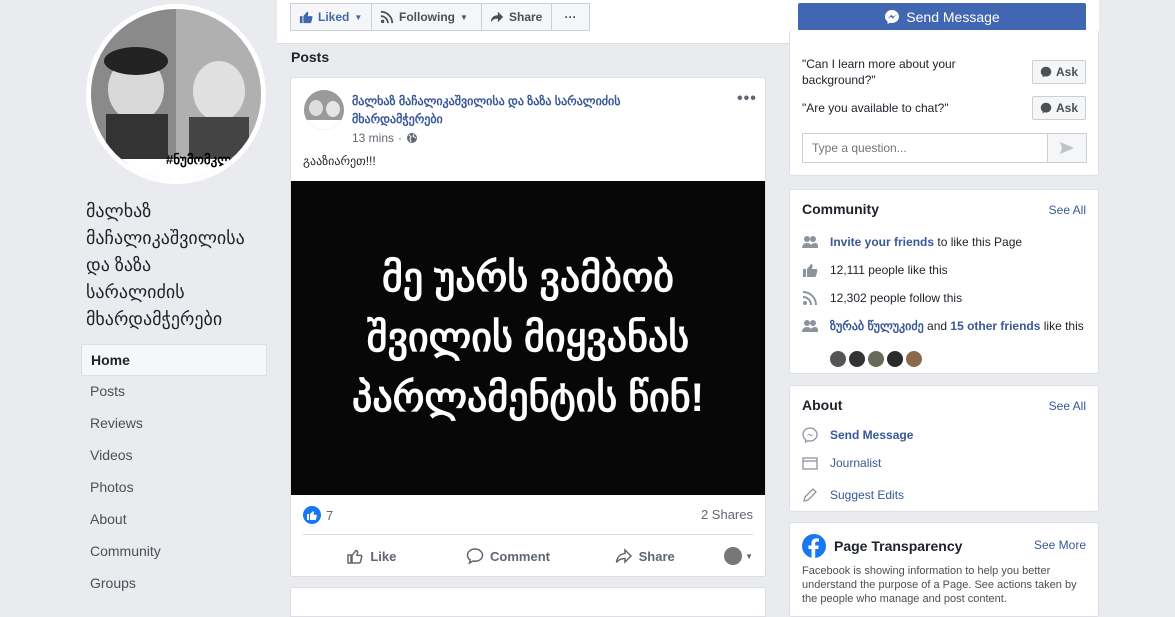 This screenshot has height=617, width=1175. I want to click on comment-button: Comment, so click(508, 556).